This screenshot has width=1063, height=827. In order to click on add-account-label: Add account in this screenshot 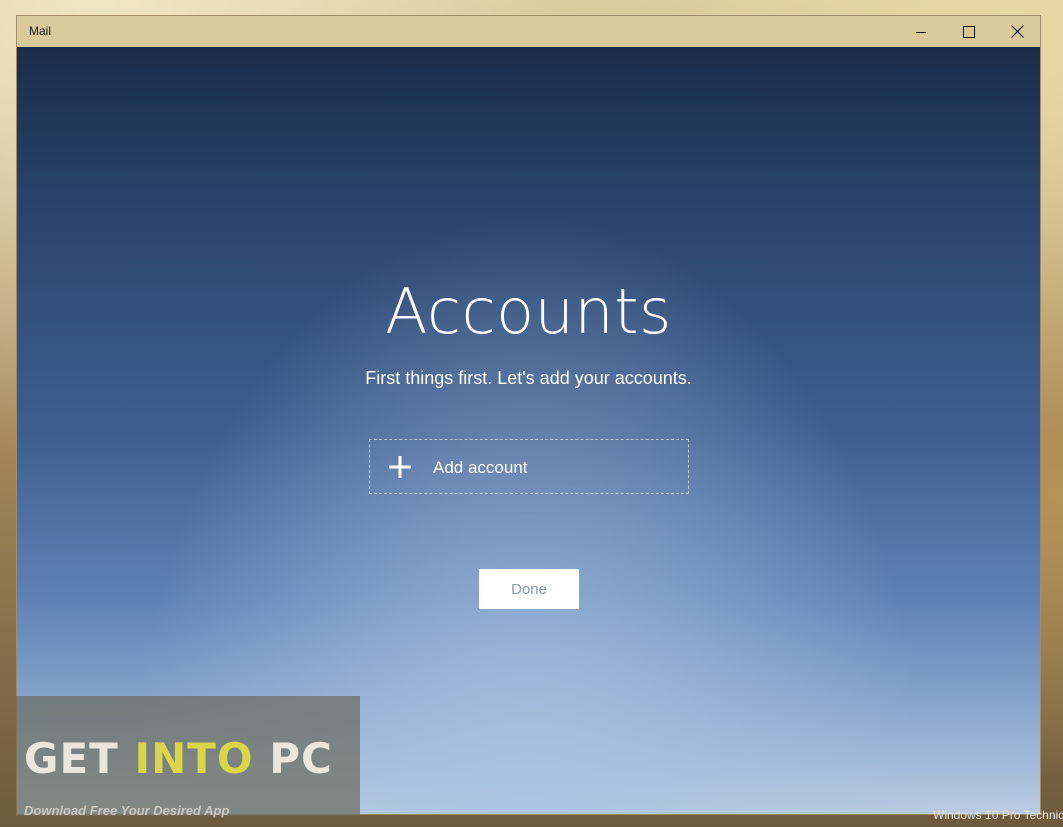, I will do `click(480, 467)`.